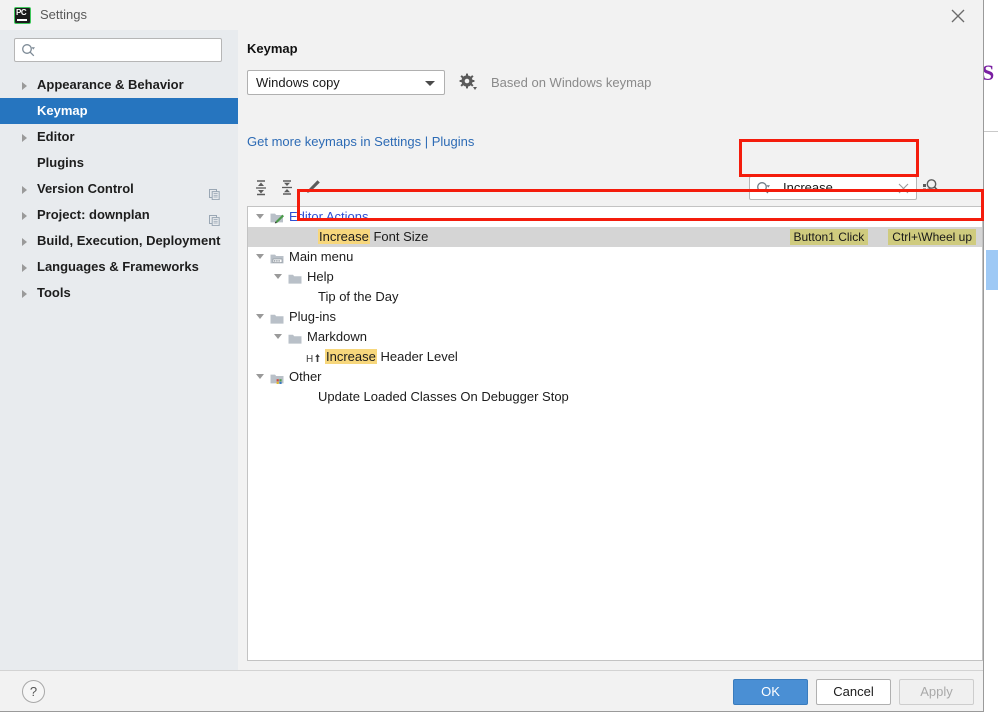 This screenshot has width=998, height=712. Describe the element at coordinates (337, 336) in the screenshot. I see `tree-row-label: Markdown` at that location.